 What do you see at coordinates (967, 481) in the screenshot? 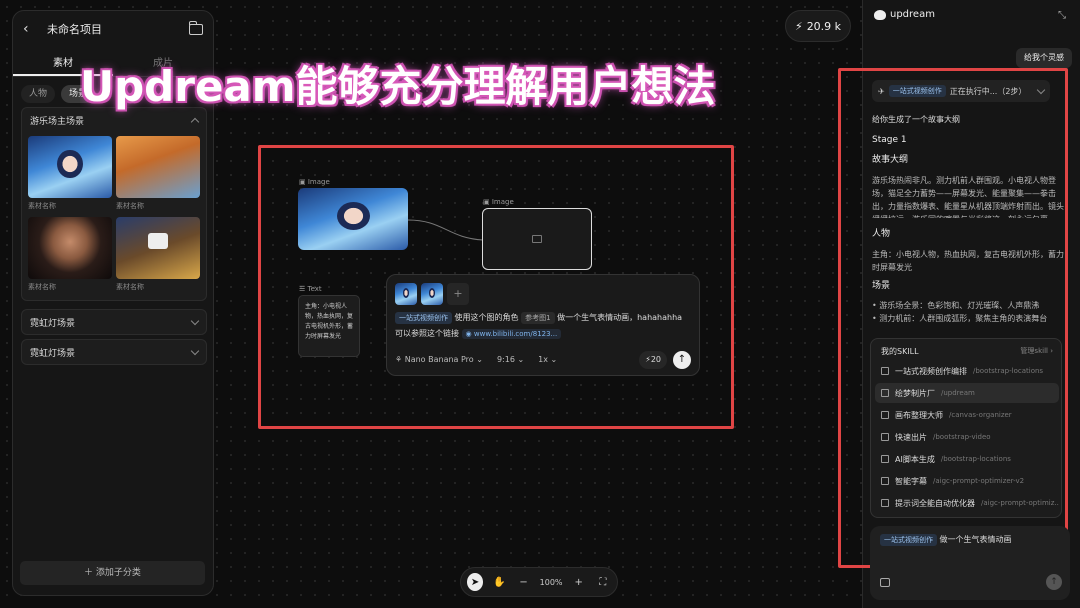
I see `skill-item: 智能字幕/aigc-prompt-optimizer-v2` at bounding box center [967, 481].